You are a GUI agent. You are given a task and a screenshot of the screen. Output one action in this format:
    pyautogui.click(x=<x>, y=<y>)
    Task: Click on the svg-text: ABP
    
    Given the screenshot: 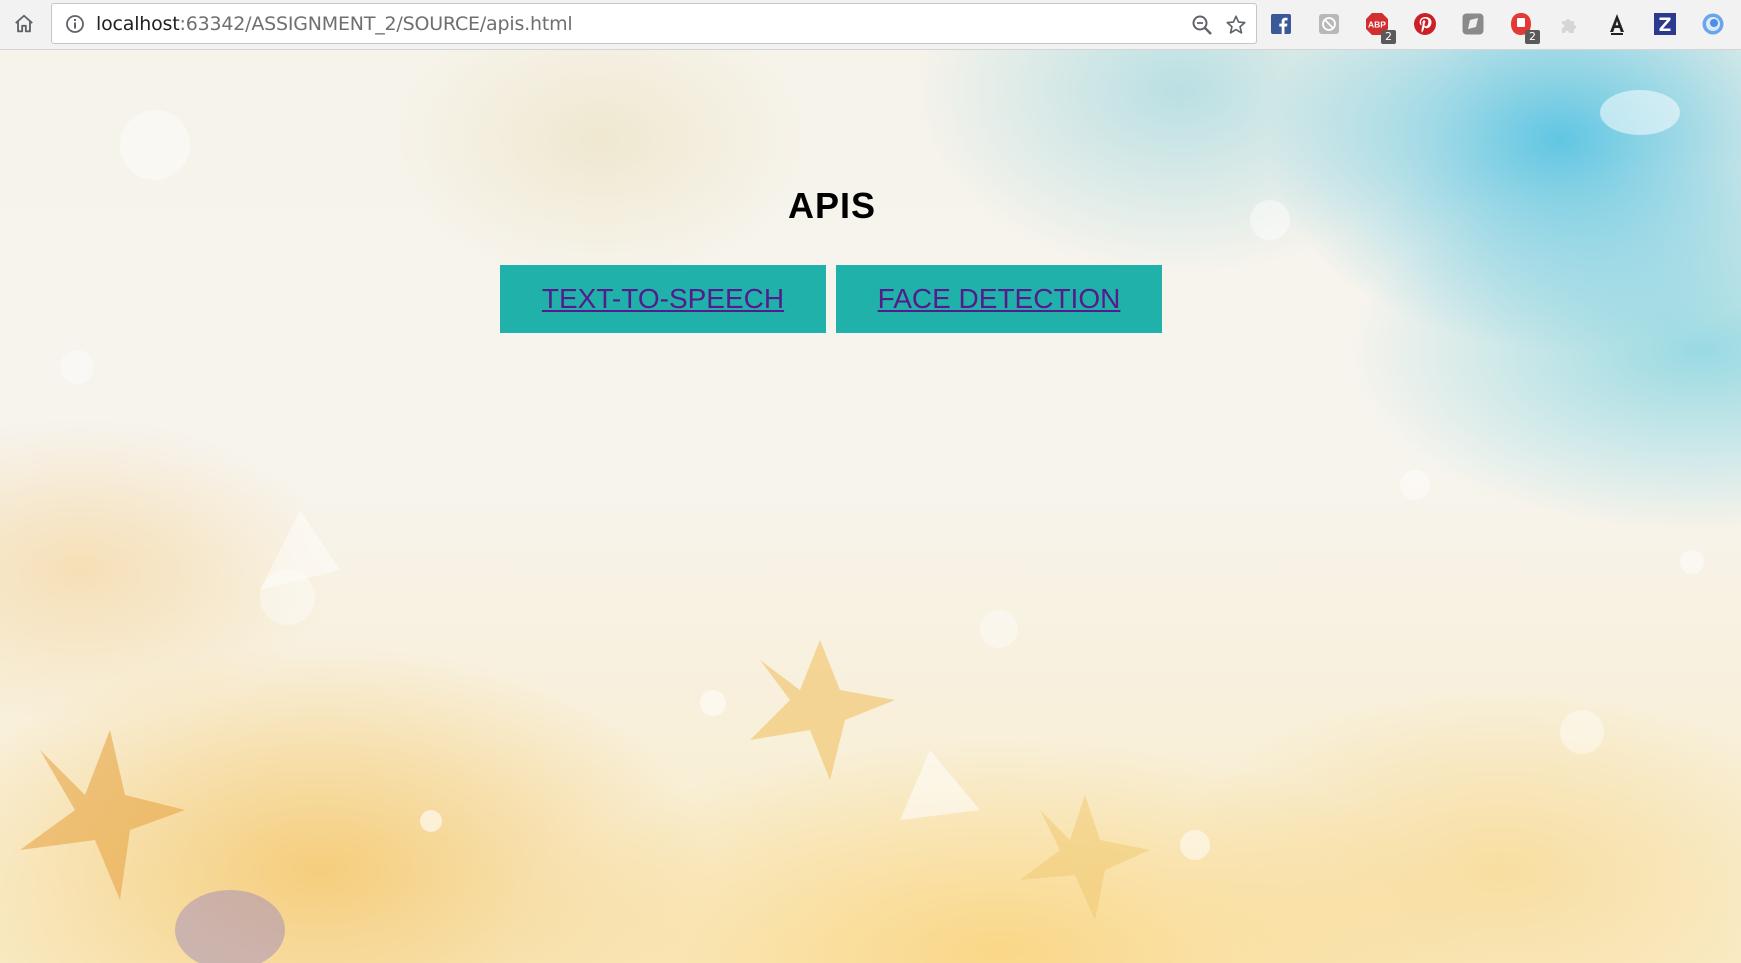 What is the action you would take?
    pyautogui.click(x=1377, y=25)
    